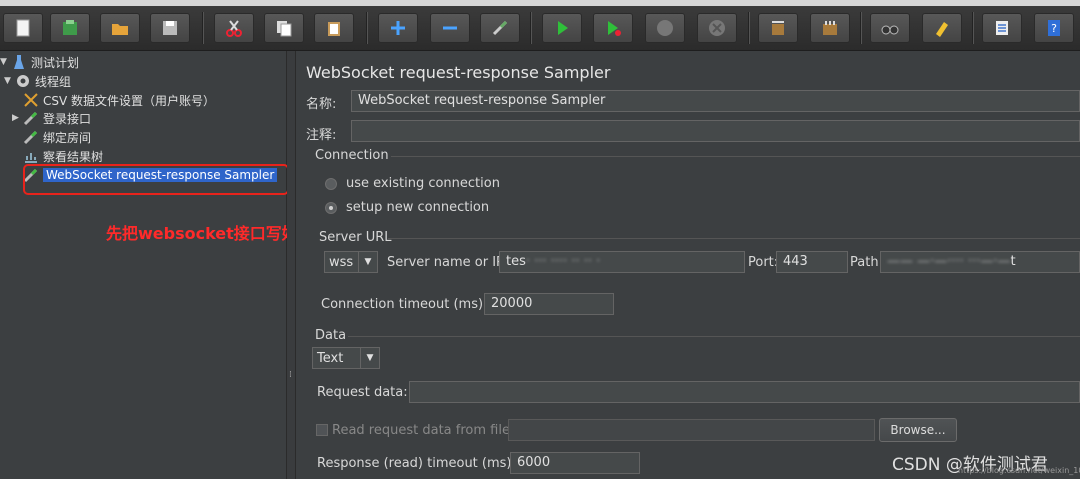 The height and width of the screenshot is (479, 1080). Describe the element at coordinates (362, 392) in the screenshot. I see `request-data-label: Request data:` at that location.